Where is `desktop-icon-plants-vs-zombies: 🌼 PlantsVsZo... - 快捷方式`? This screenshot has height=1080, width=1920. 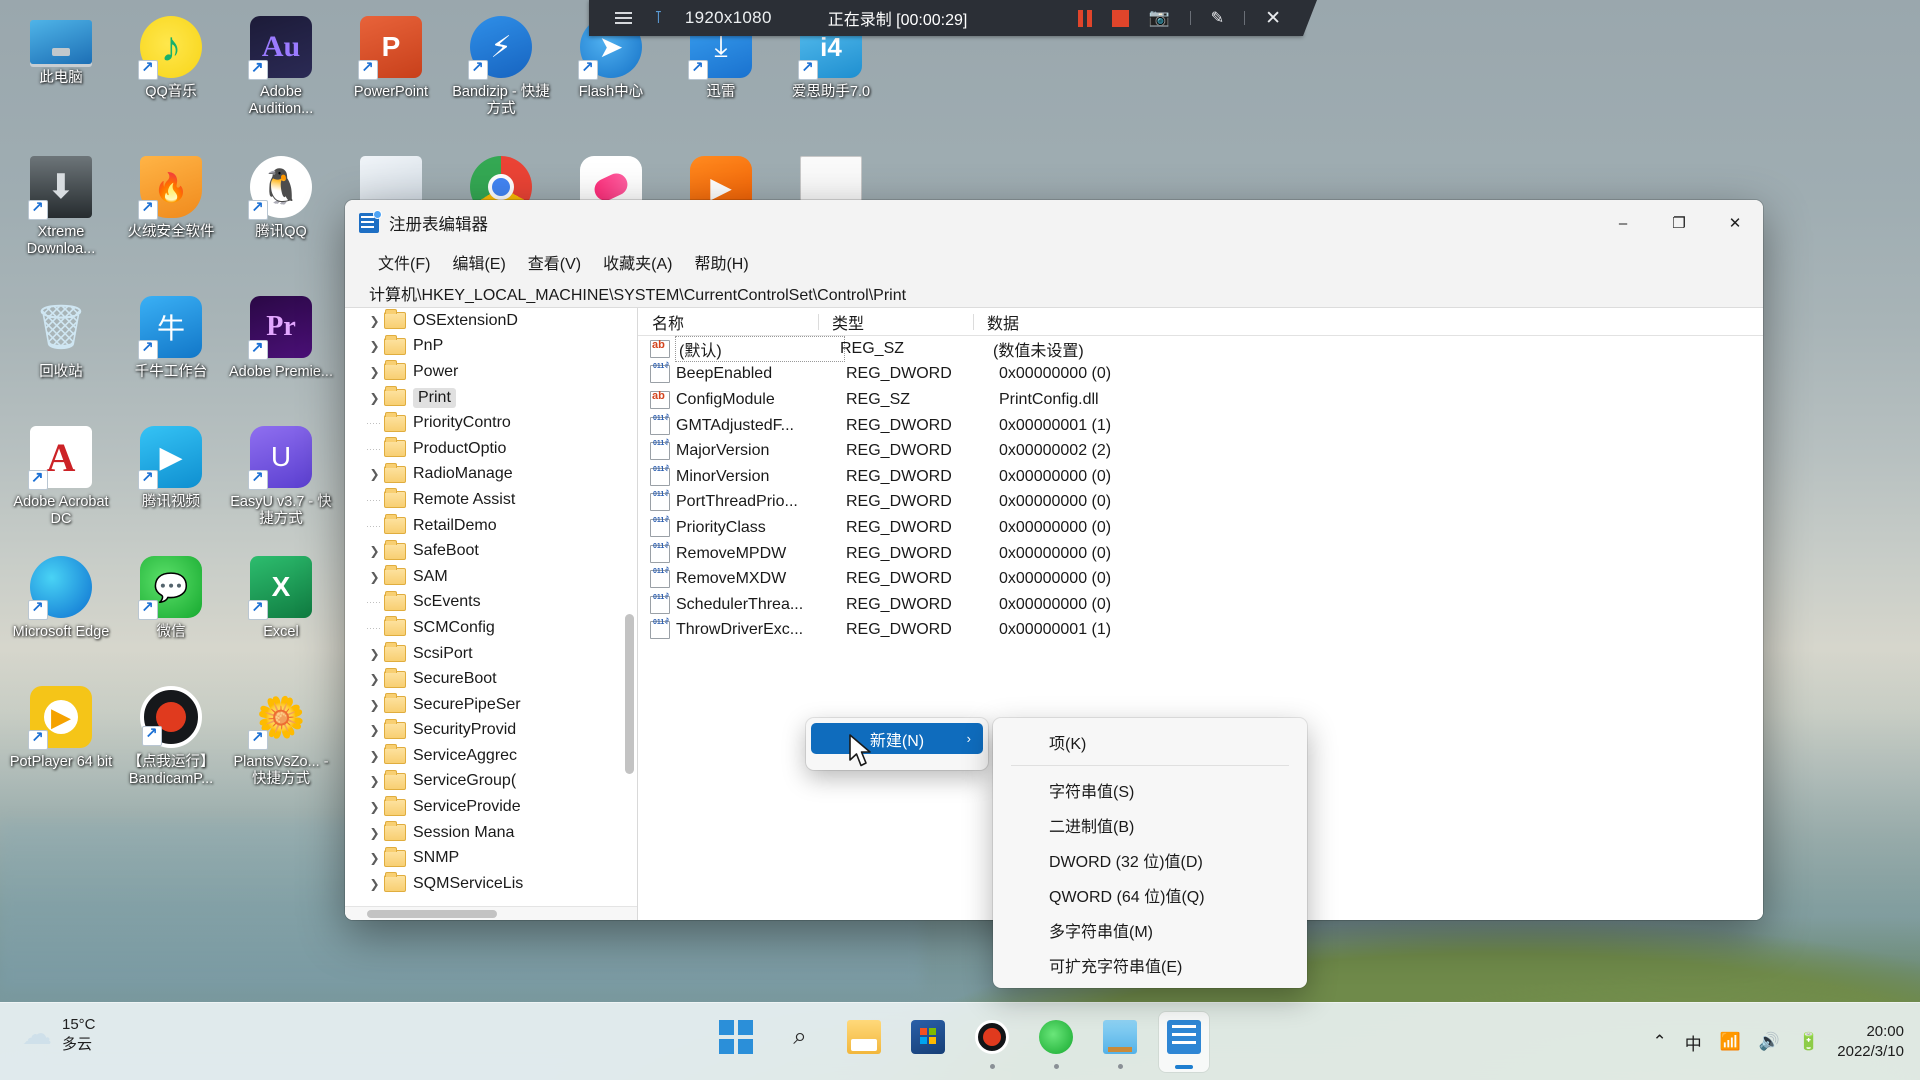
desktop-icon-plants-vs-zombies: 🌼 PlantsVsZo... - 快捷方式 is located at coordinates (281, 744).